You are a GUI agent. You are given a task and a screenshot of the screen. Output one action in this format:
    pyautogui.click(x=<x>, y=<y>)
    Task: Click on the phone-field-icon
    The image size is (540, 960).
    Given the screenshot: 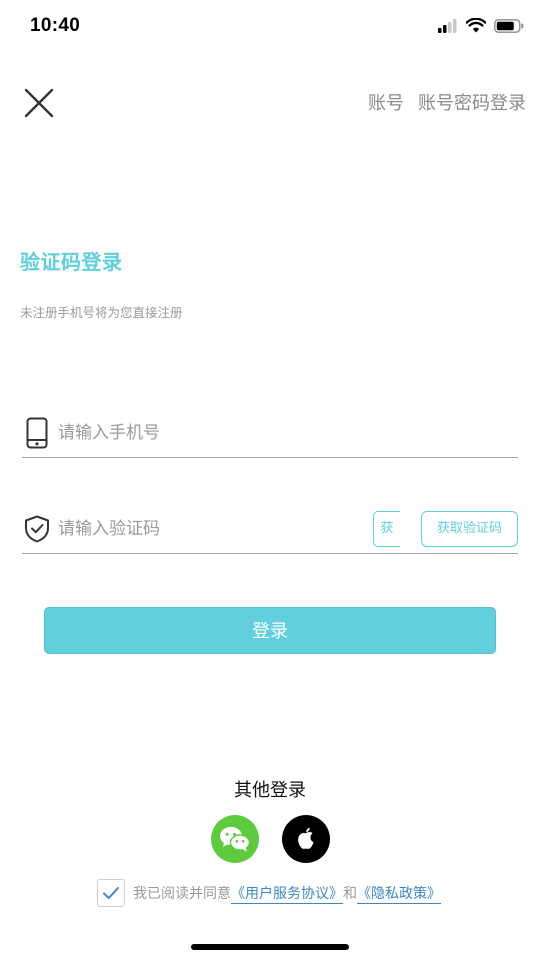 What is the action you would take?
    pyautogui.click(x=37, y=433)
    